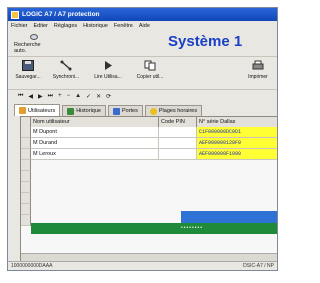 The width and height of the screenshot is (320, 283). I want to click on search-icon, so click(34, 37).